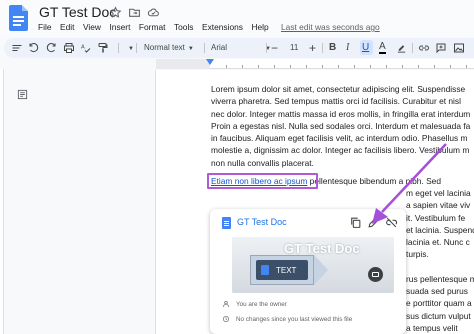 The image size is (474, 334). What do you see at coordinates (375, 274) in the screenshot?
I see `preview-open-icon` at bounding box center [375, 274].